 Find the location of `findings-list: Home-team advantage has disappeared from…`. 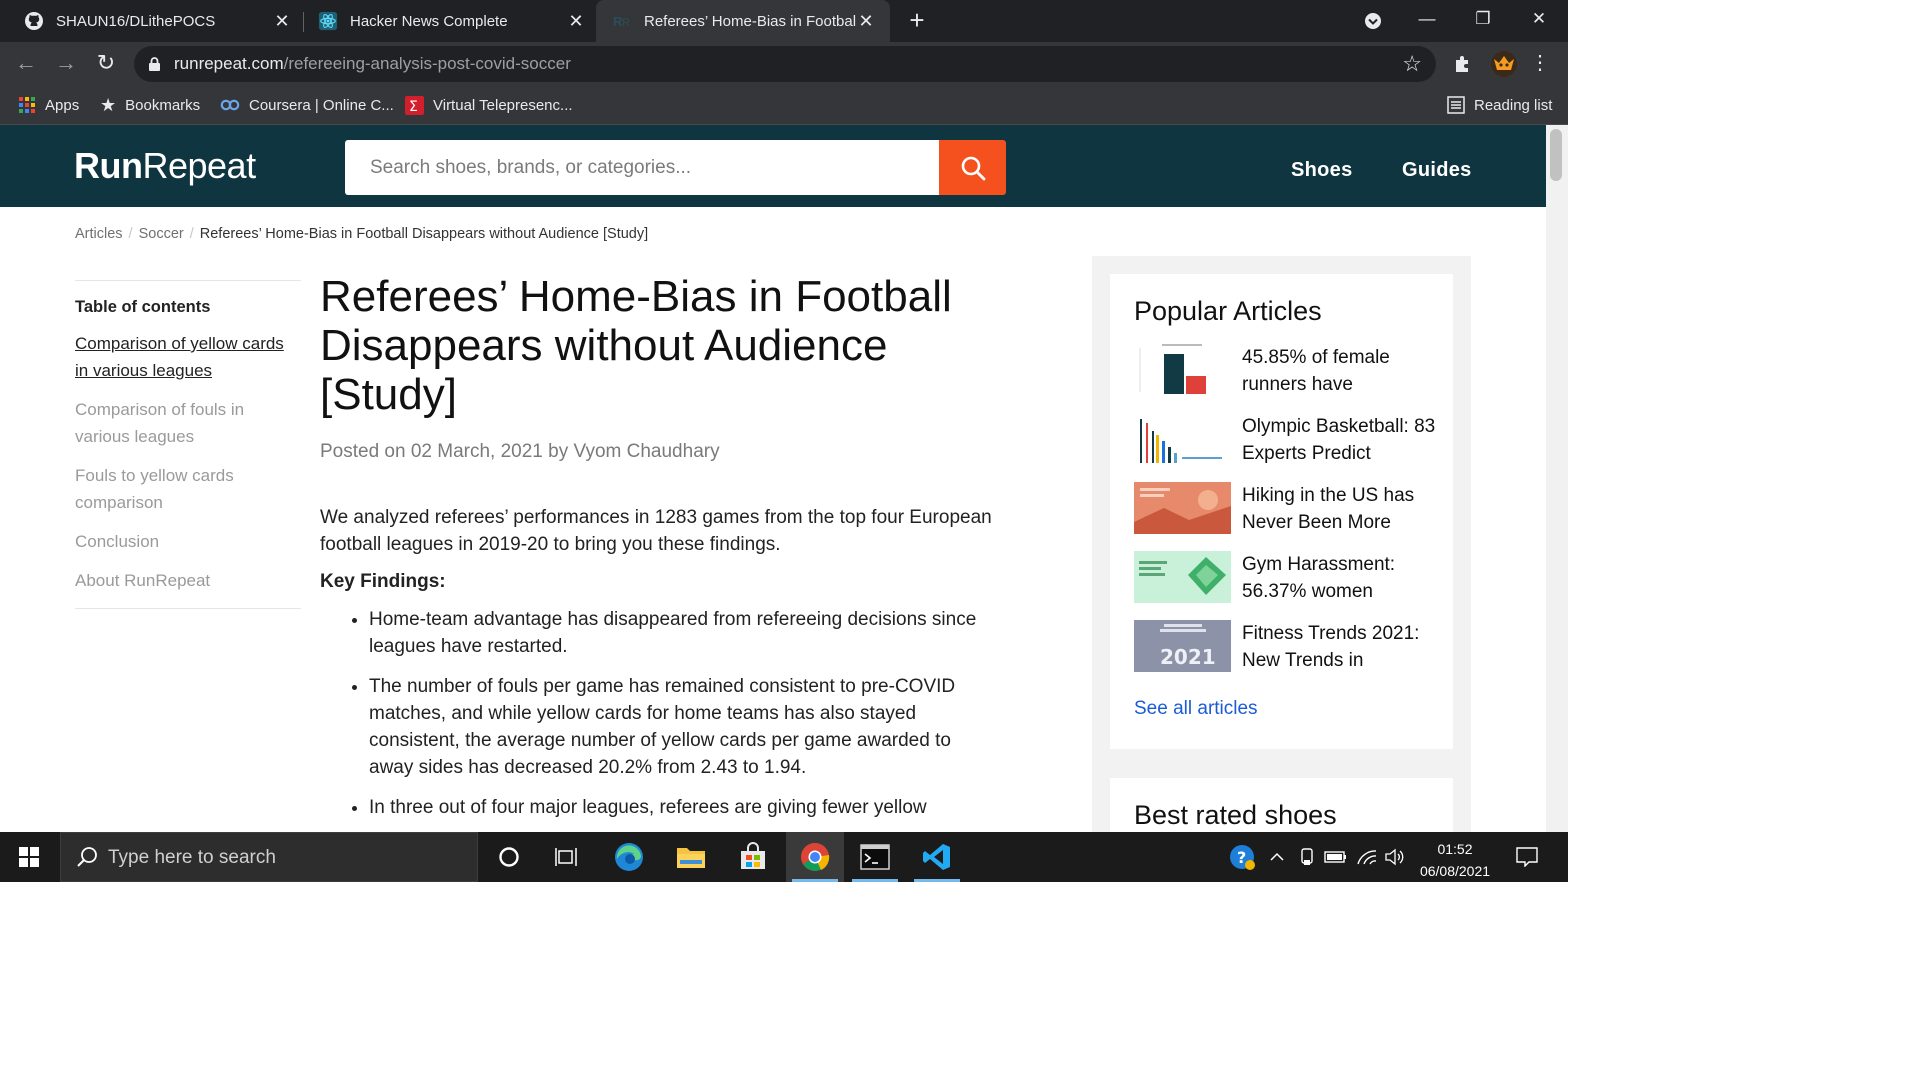

findings-list: Home-team advantage has disappeared from… is located at coordinates (684, 713).